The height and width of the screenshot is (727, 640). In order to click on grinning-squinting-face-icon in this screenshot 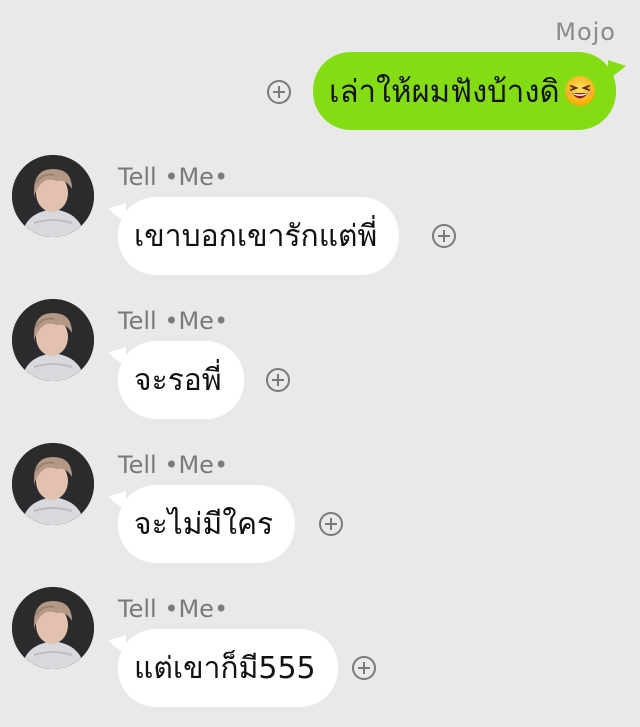, I will do `click(580, 91)`.